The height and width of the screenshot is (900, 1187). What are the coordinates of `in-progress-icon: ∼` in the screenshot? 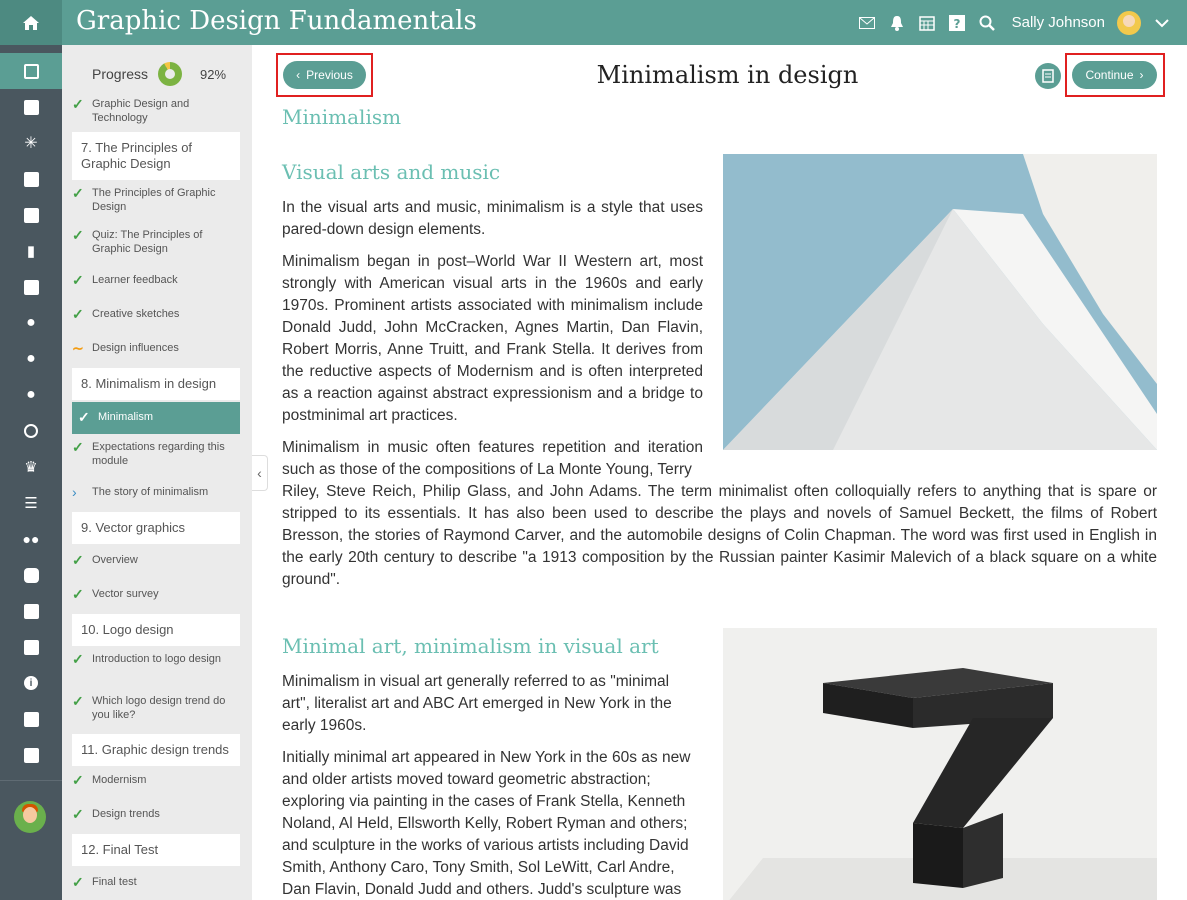 It's located at (78, 348).